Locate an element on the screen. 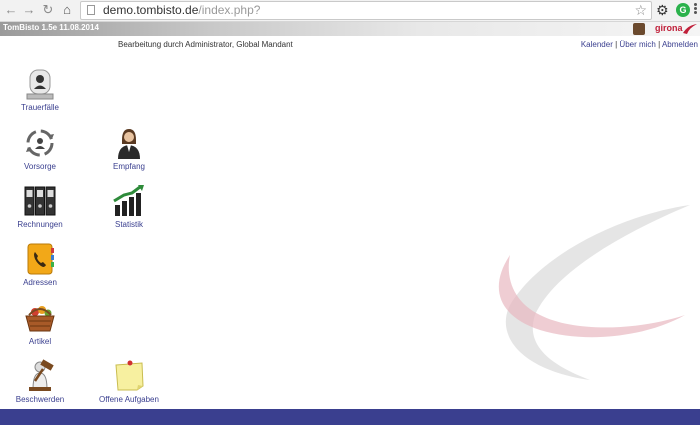  tile-label: Empfang is located at coordinates (129, 166).